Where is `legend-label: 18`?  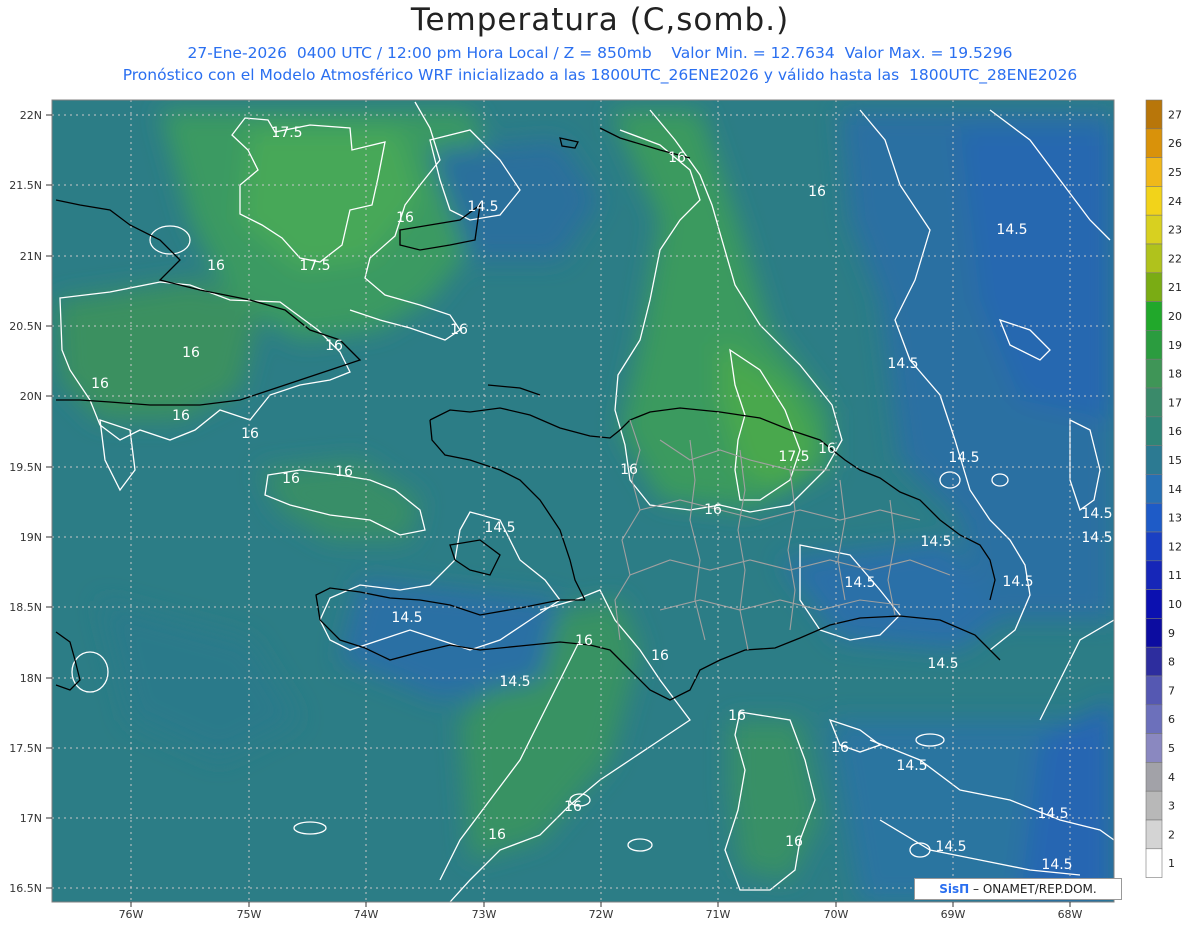 legend-label: 18 is located at coordinates (1175, 374).